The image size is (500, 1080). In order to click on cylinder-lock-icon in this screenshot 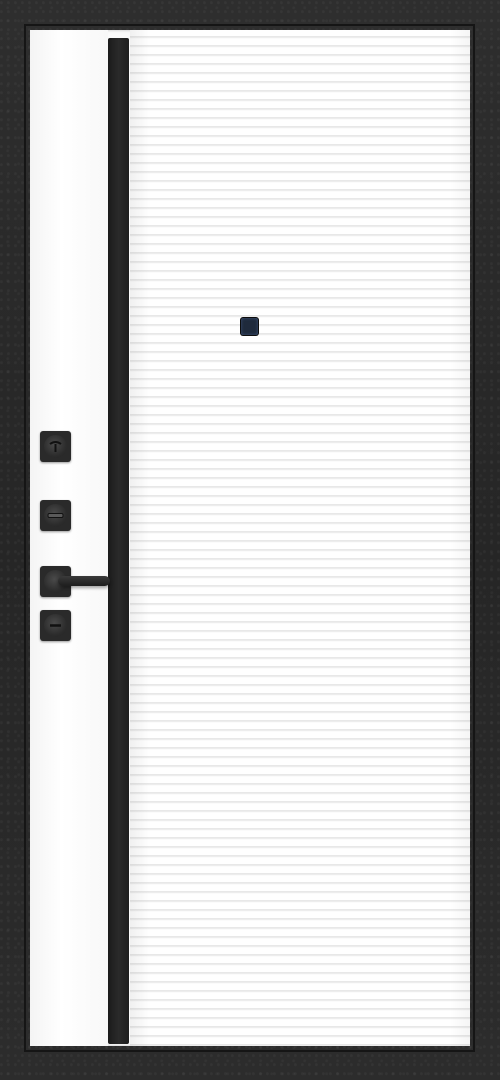, I will do `click(55, 446)`.